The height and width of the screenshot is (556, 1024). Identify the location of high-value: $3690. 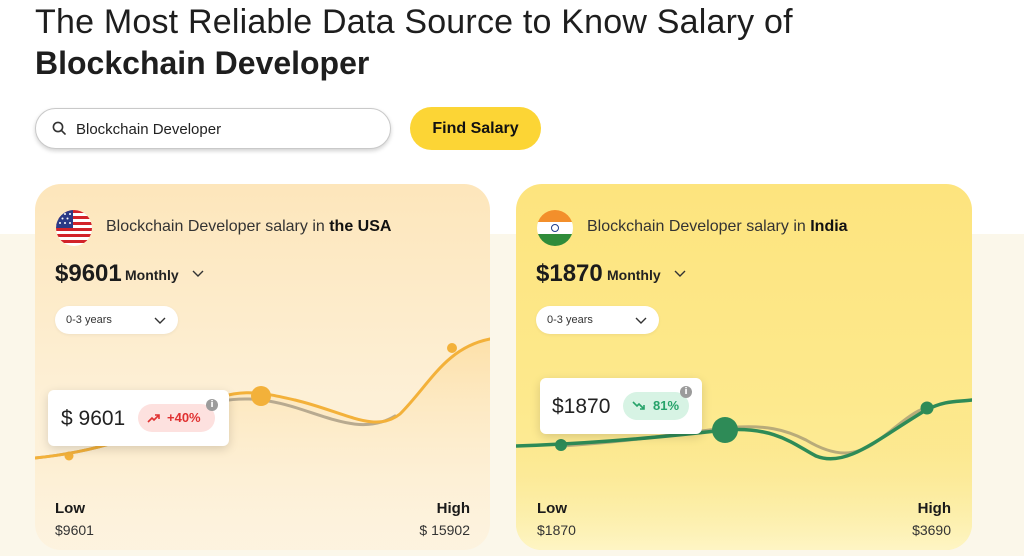
(931, 530).